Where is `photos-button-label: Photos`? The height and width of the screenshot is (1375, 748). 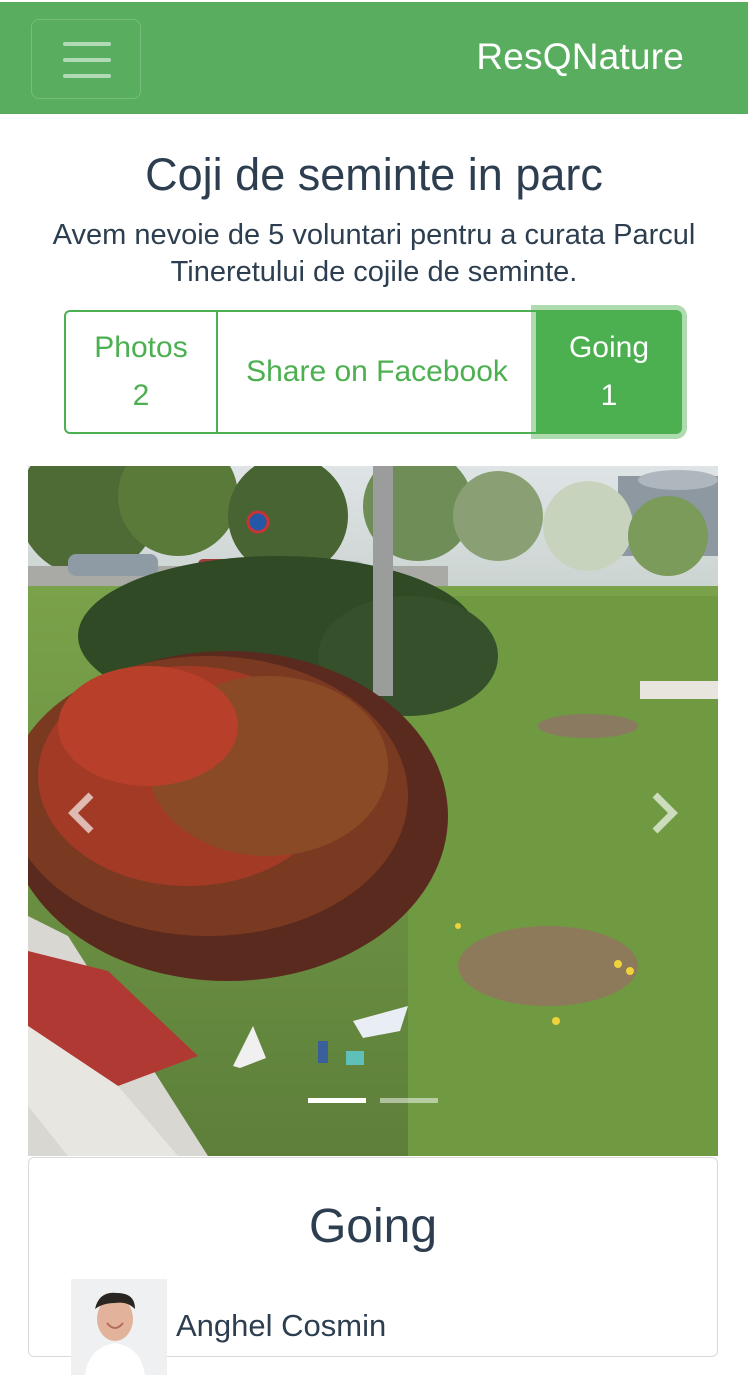 photos-button-label: Photos is located at coordinates (141, 347).